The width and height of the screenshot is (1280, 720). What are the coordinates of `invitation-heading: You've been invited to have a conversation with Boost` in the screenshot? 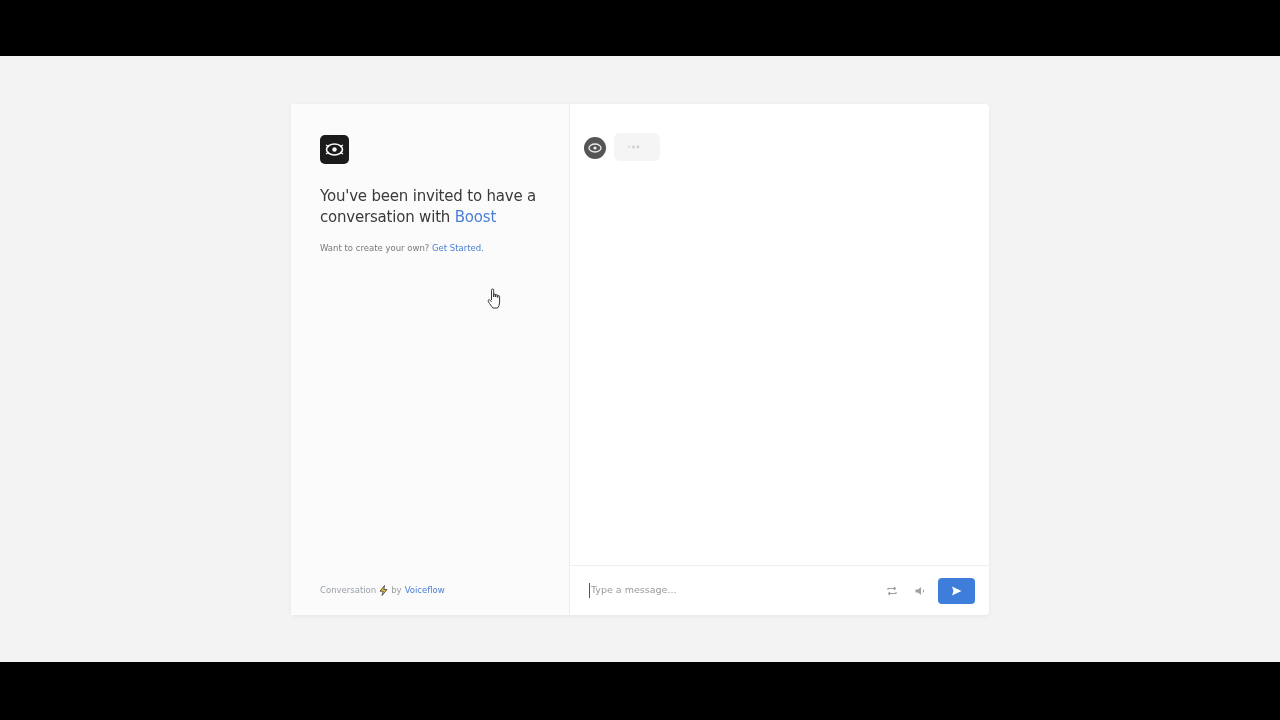 It's located at (428, 207).